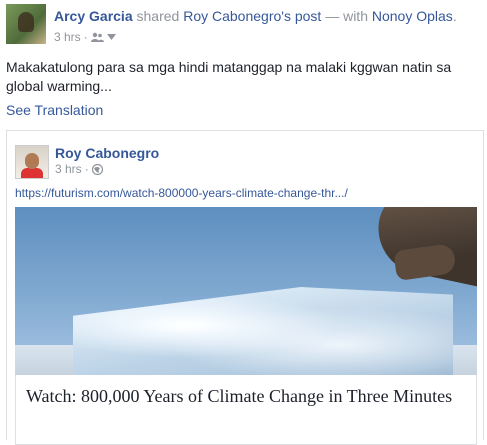 The width and height of the screenshot is (487, 445). Describe the element at coordinates (111, 37) in the screenshot. I see `chevron-down-icon` at that location.